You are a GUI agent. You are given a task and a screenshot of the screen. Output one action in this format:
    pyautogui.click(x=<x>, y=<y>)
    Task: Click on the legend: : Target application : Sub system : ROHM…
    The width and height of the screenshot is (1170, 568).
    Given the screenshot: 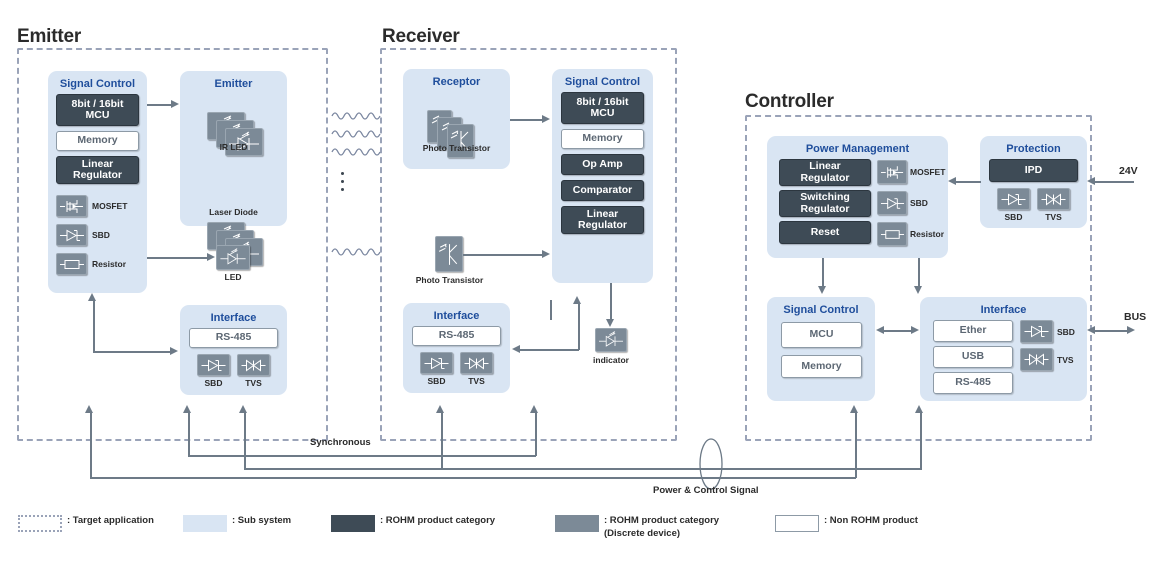 What is the action you would take?
    pyautogui.click(x=518, y=528)
    